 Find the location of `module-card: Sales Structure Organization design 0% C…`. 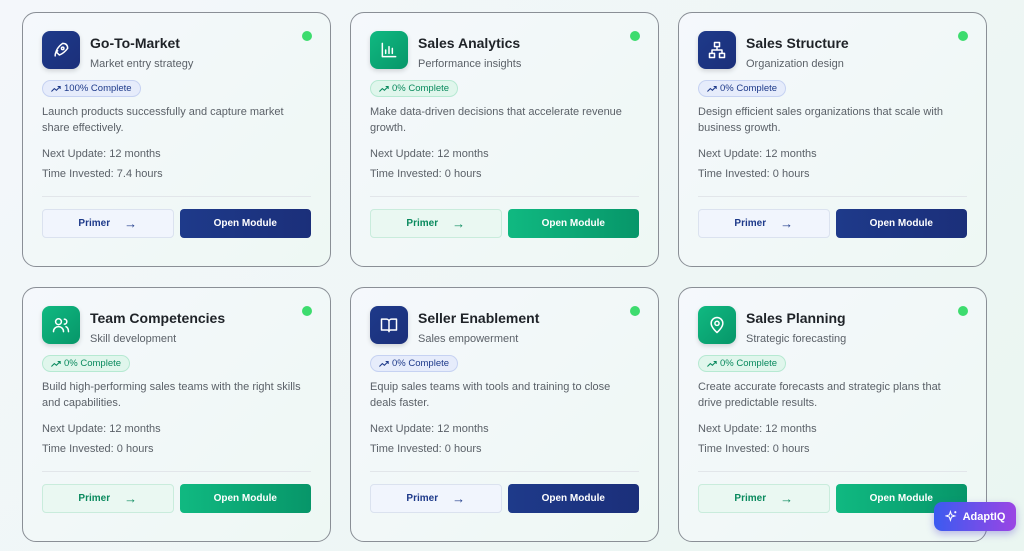

module-card: Sales Structure Organization design 0% C… is located at coordinates (832, 139).